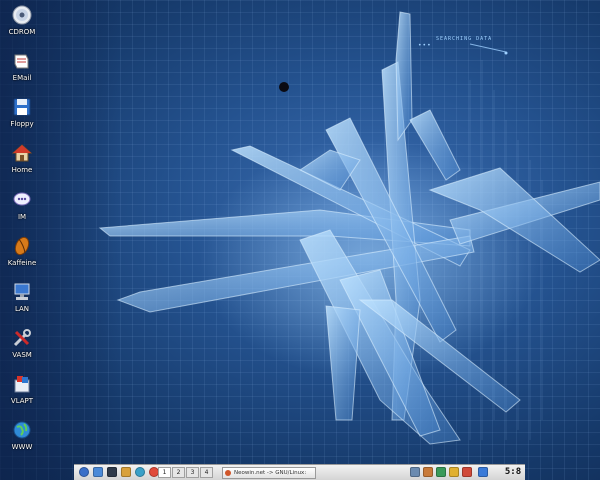 The width and height of the screenshot is (600, 480). I want to click on desktop-icon-vasm: VASM, so click(22, 343).